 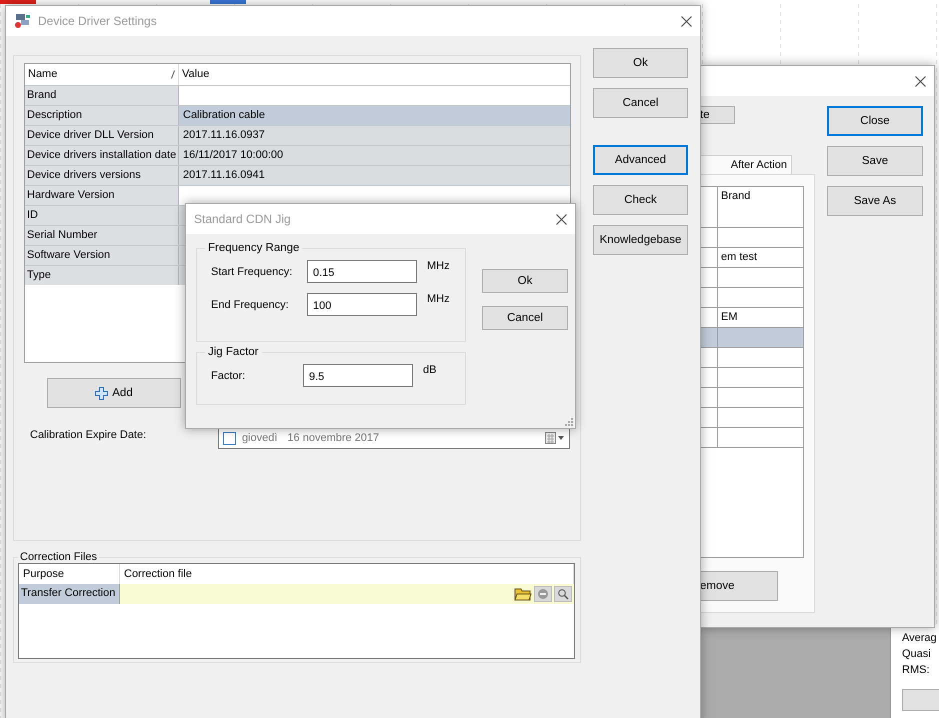 I want to click on property-name: Device driver DLL Version, so click(x=102, y=135).